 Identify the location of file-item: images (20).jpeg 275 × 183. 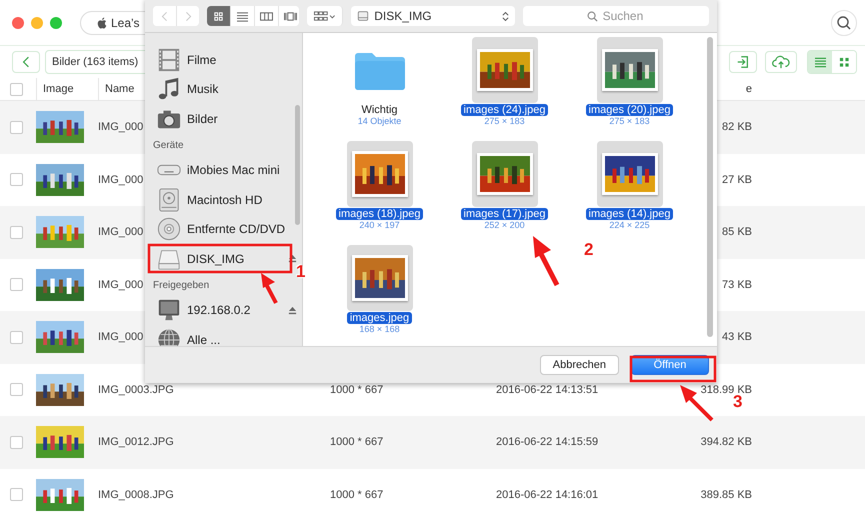
(629, 89).